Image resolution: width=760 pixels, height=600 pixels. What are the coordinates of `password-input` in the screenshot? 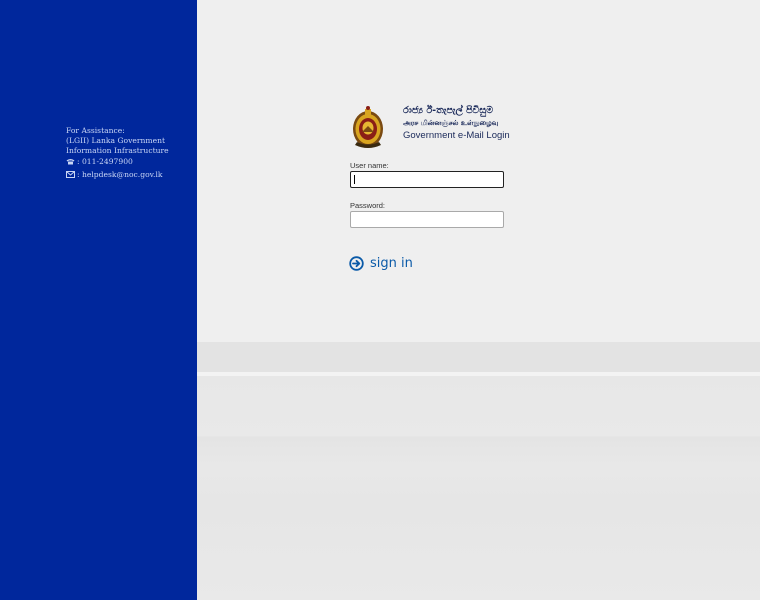 It's located at (427, 219).